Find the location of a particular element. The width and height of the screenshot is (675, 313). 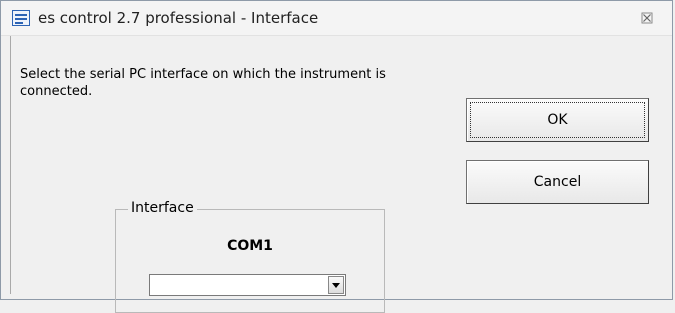

cancel-button: Cancel is located at coordinates (557, 182).